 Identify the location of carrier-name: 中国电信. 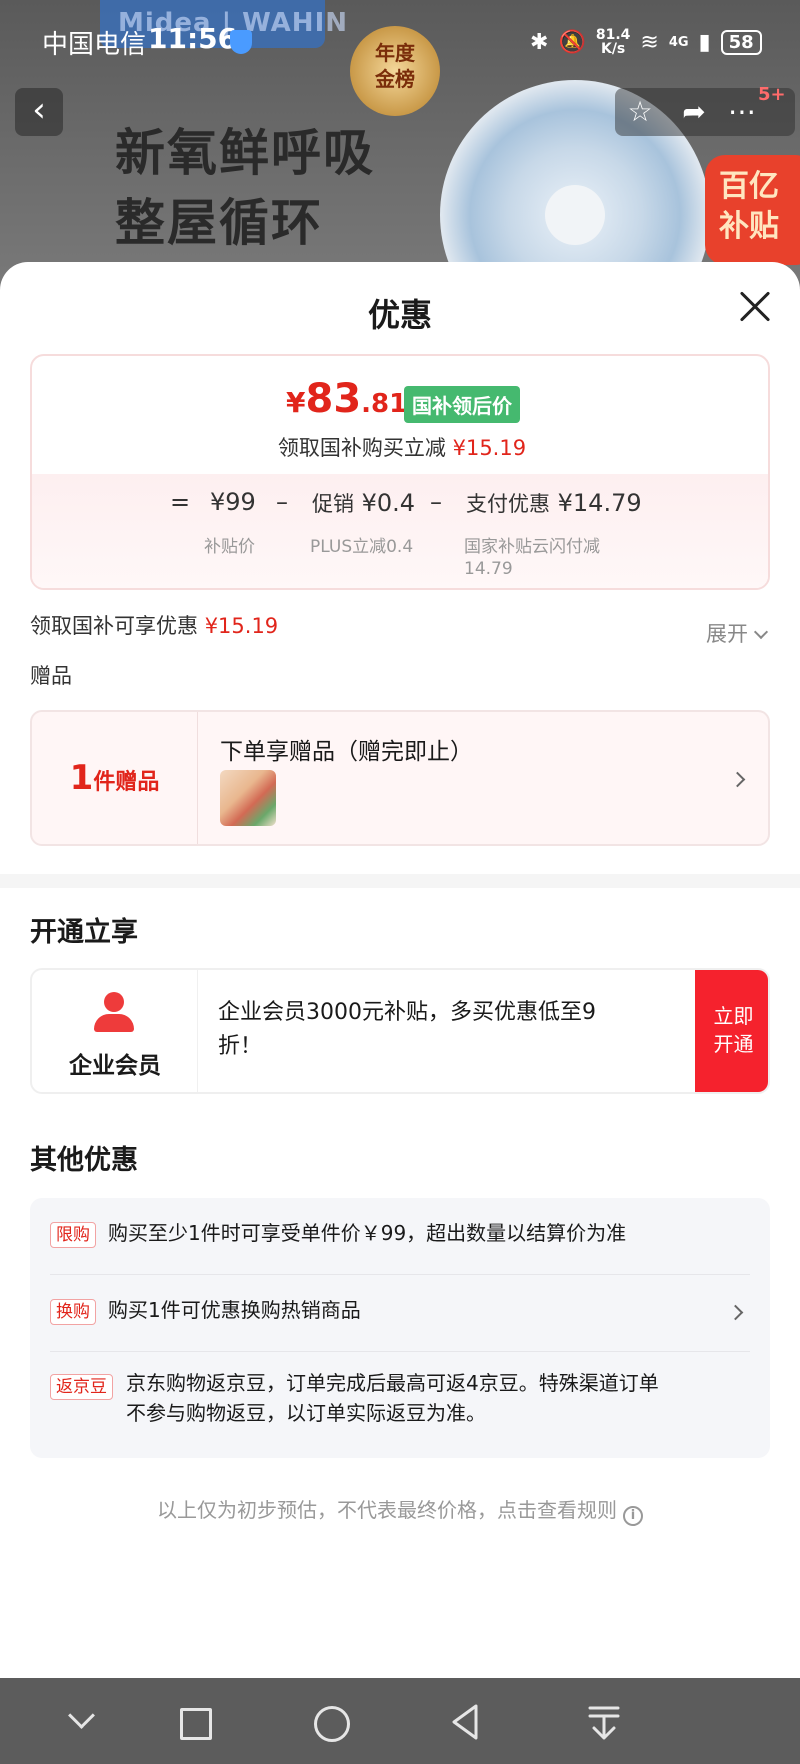
(94, 45).